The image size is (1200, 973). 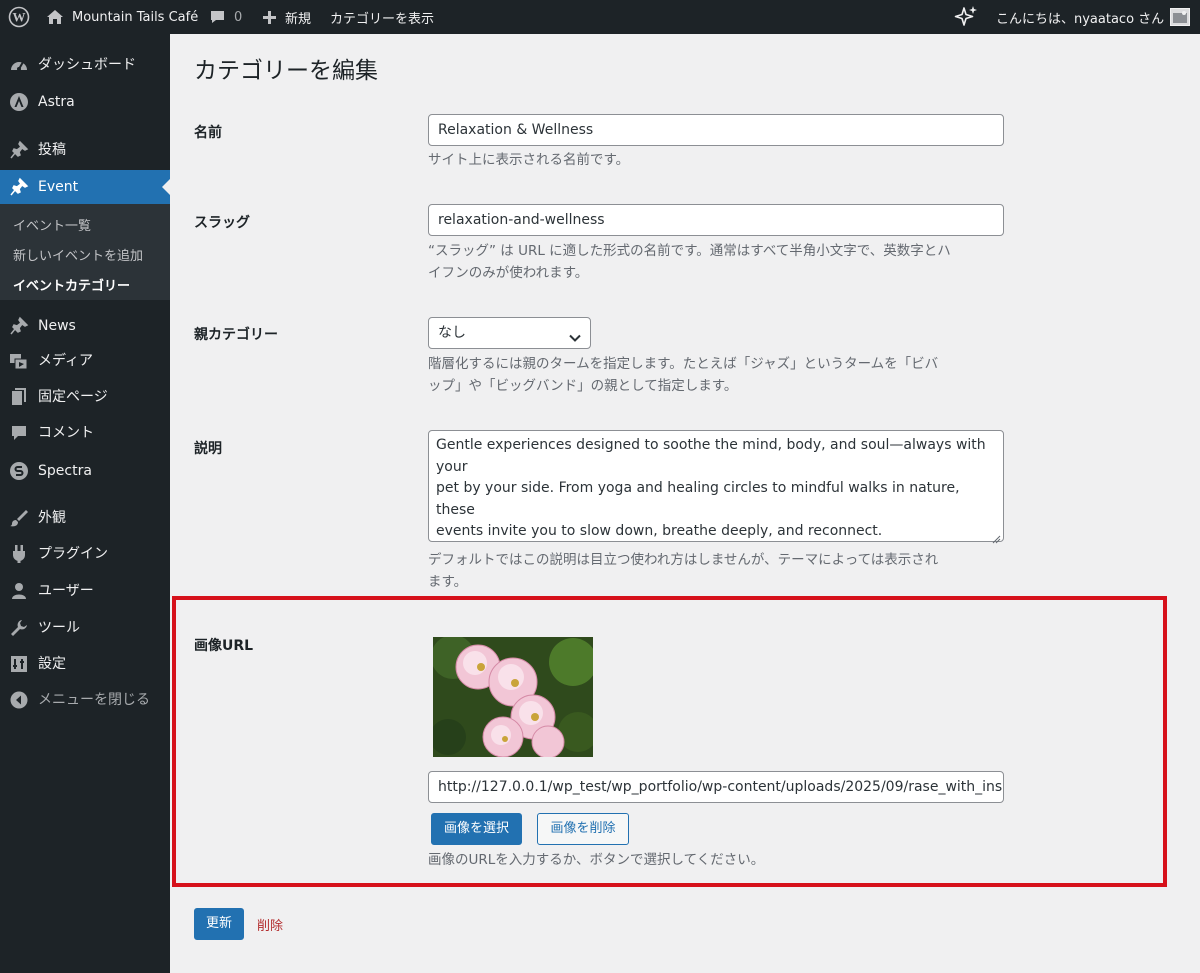 What do you see at coordinates (56, 102) in the screenshot?
I see `sidebar-item-label: Astra` at bounding box center [56, 102].